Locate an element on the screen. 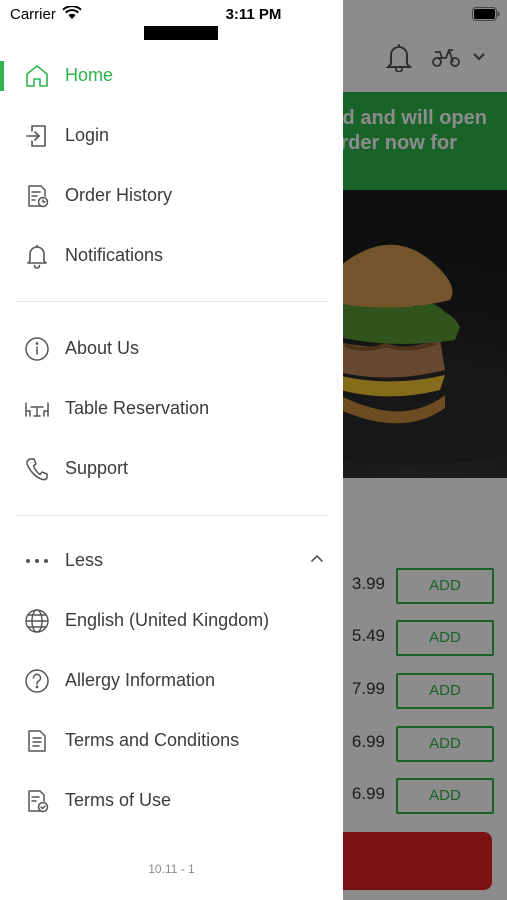  nav-item-support: Support is located at coordinates (171, 469).